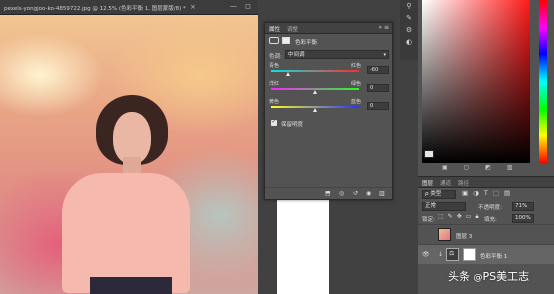 This screenshot has height=294, width=554. Describe the element at coordinates (306, 43) in the screenshot. I see `adjustment-name: 色彩平衡` at that location.